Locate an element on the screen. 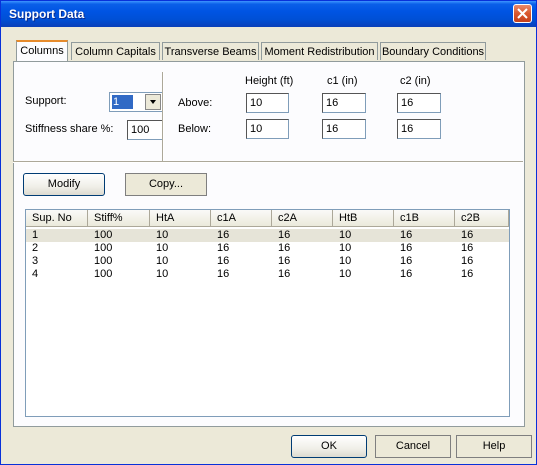 Image resolution: width=537 pixels, height=465 pixels. help-button: Help is located at coordinates (494, 446).